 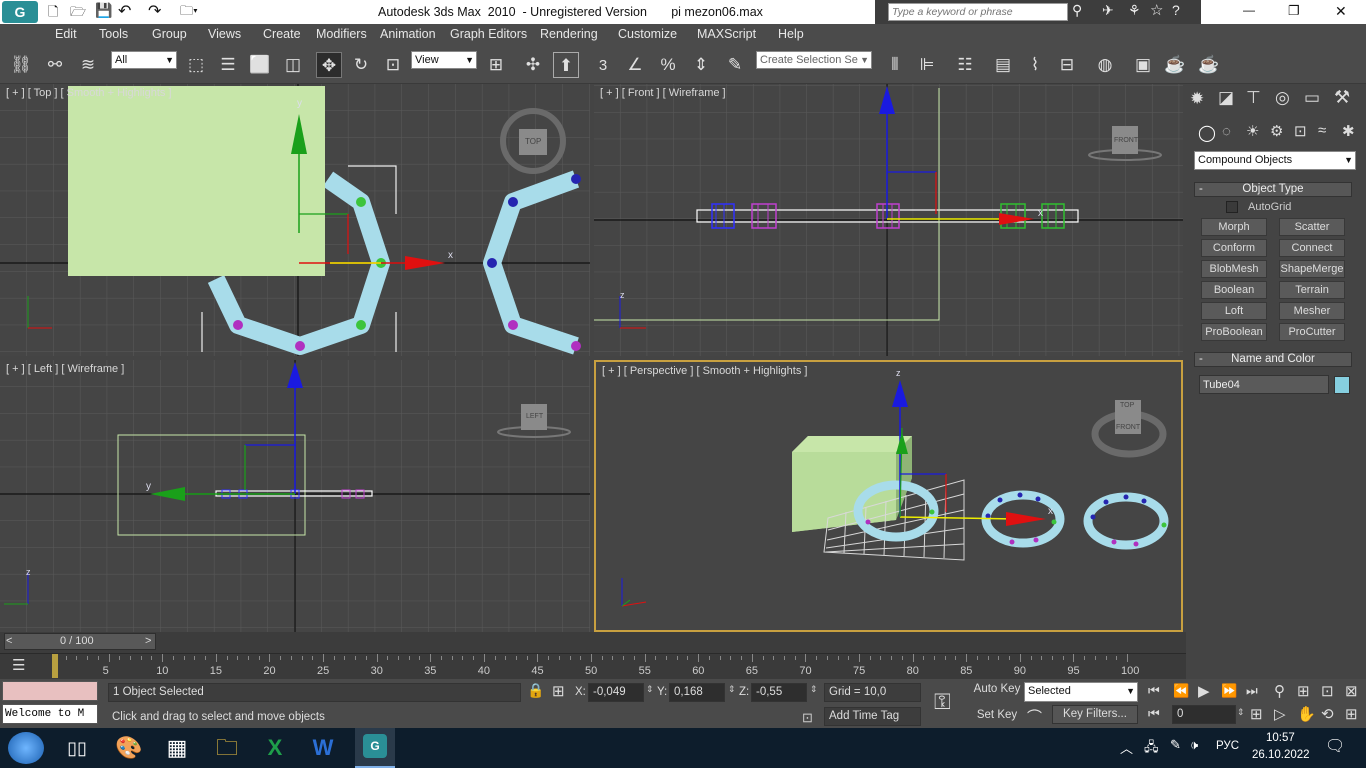 I want to click on timeslider-prev-button: <, so click(x=9, y=641).